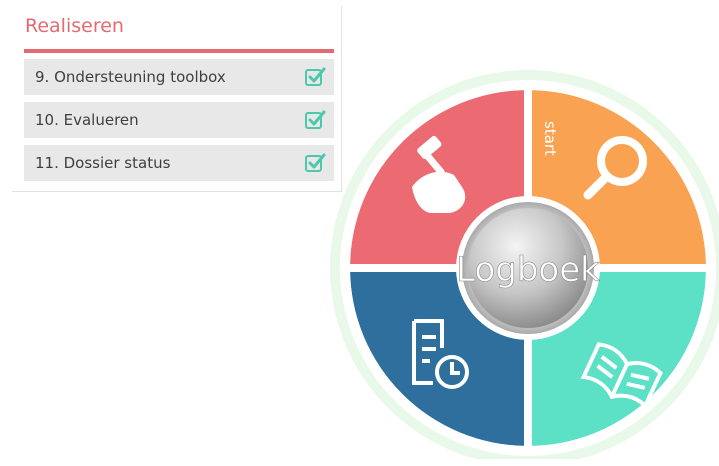 This screenshot has height=466, width=719. I want to click on checklist-item-label: 11. Dossier status, so click(103, 163).